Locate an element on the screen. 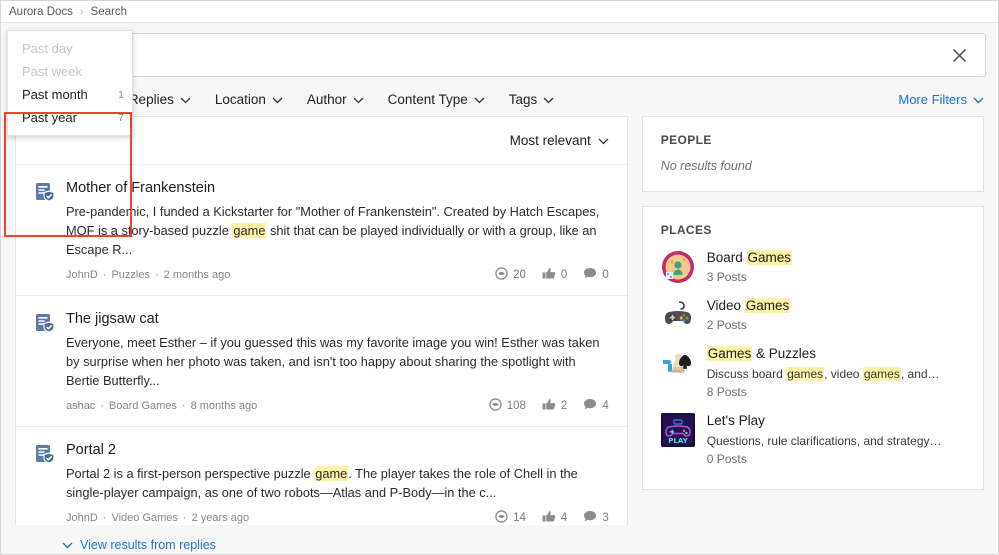  desc-part: Discuss board is located at coordinates (746, 374).